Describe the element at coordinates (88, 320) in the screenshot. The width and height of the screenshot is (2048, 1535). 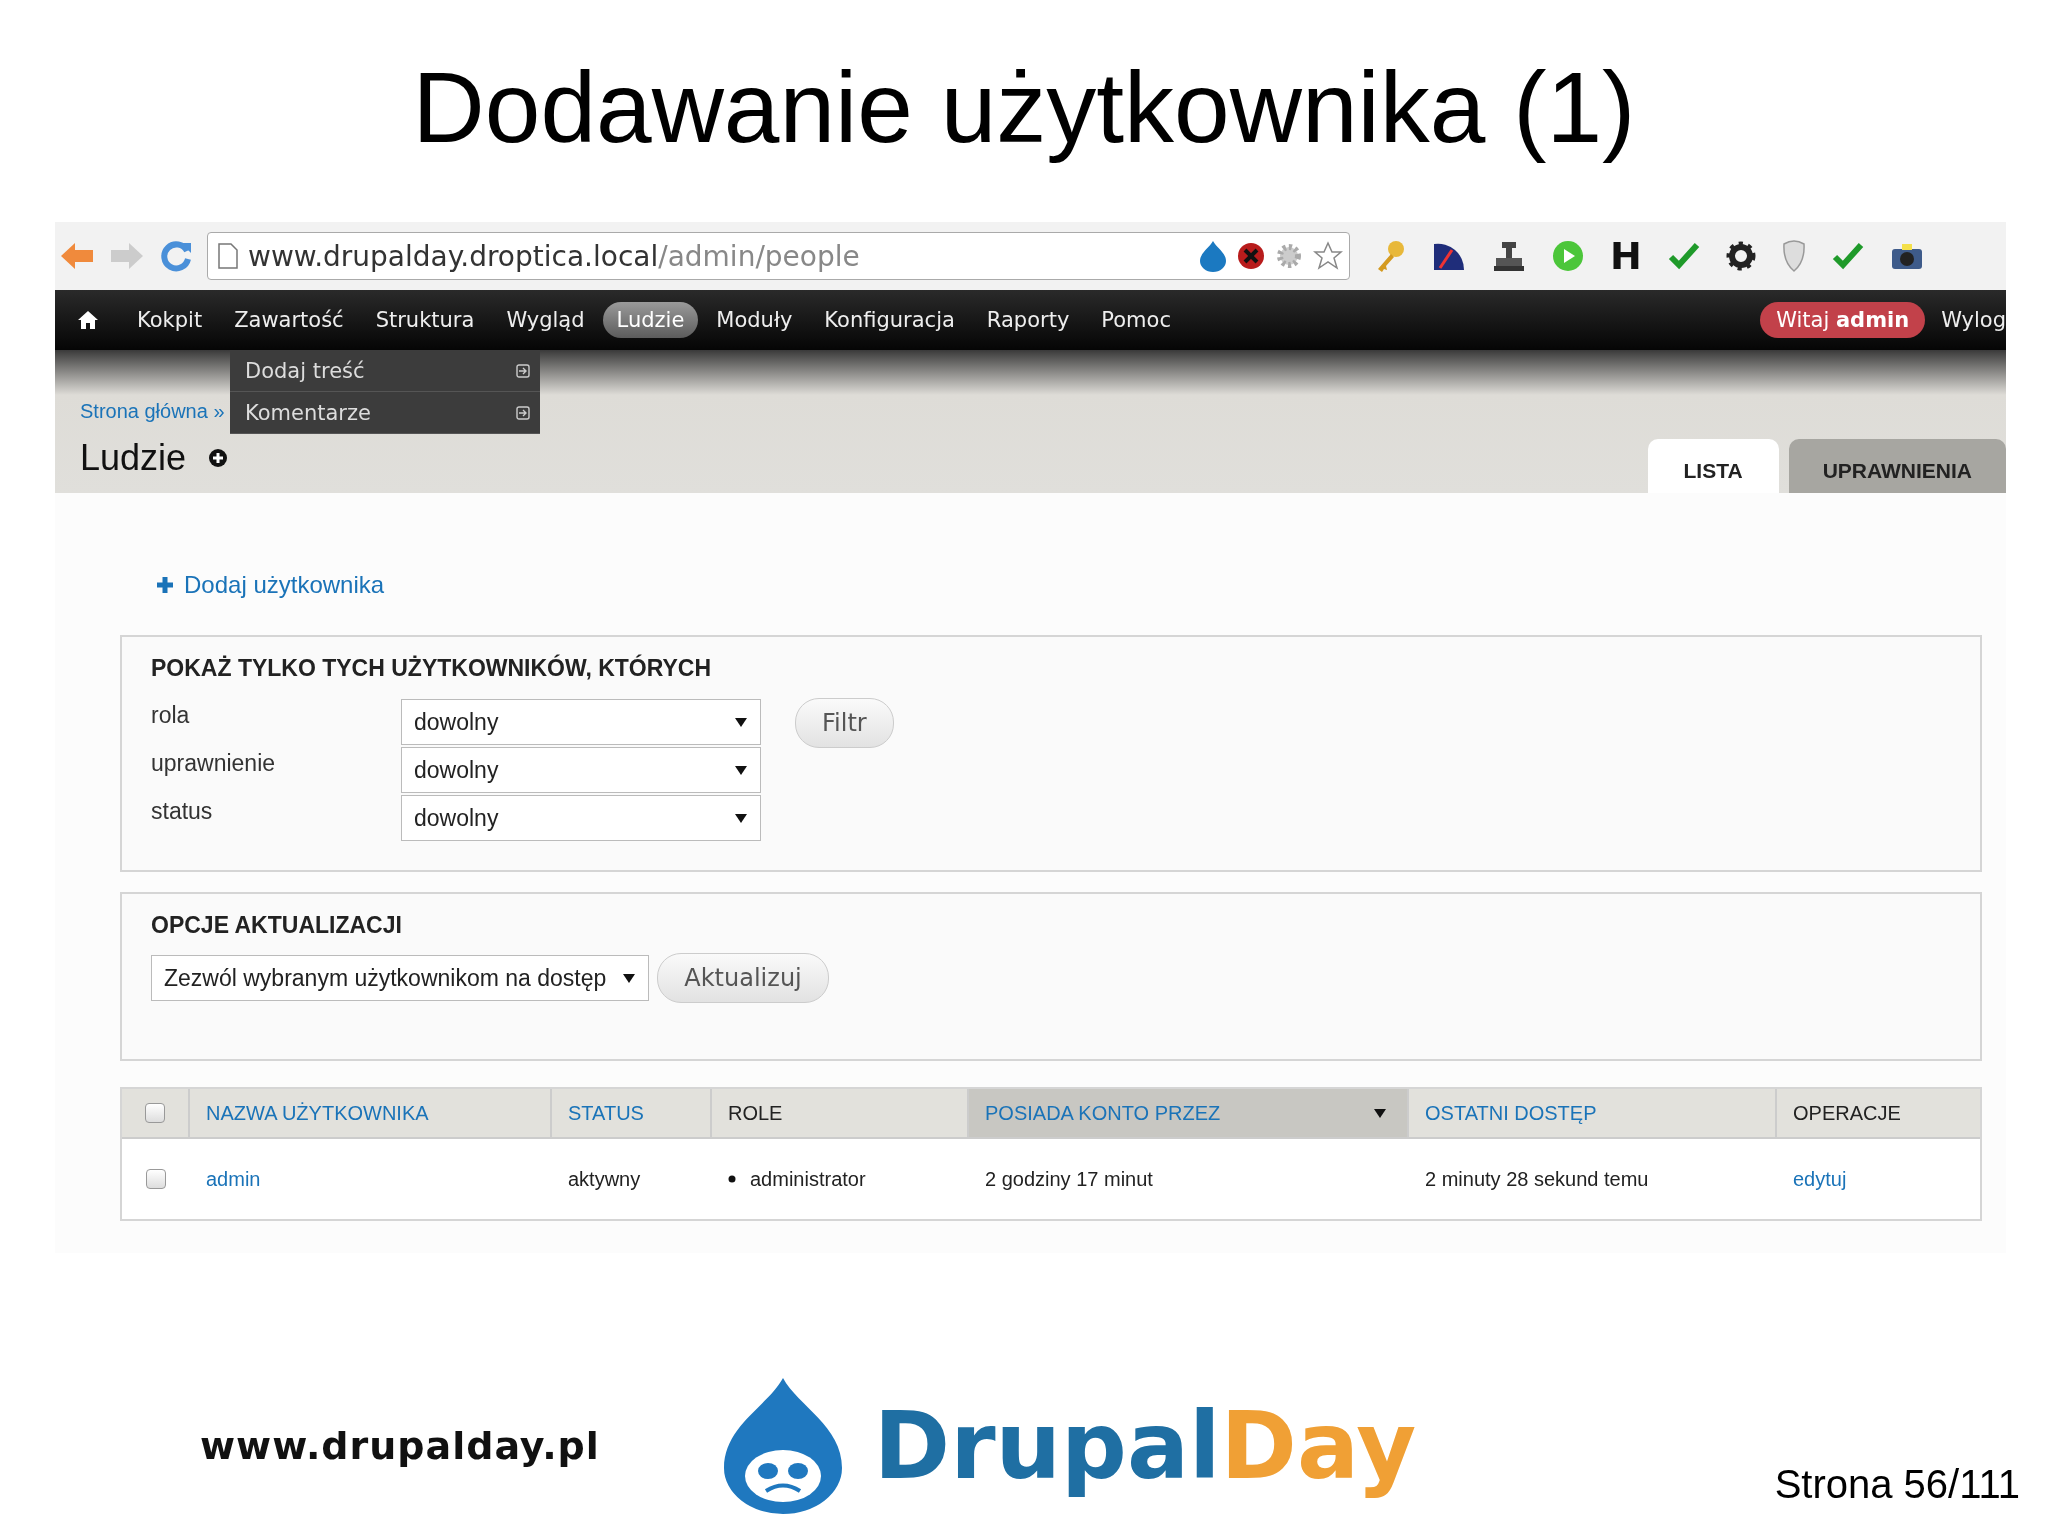
I see `home-icon` at that location.